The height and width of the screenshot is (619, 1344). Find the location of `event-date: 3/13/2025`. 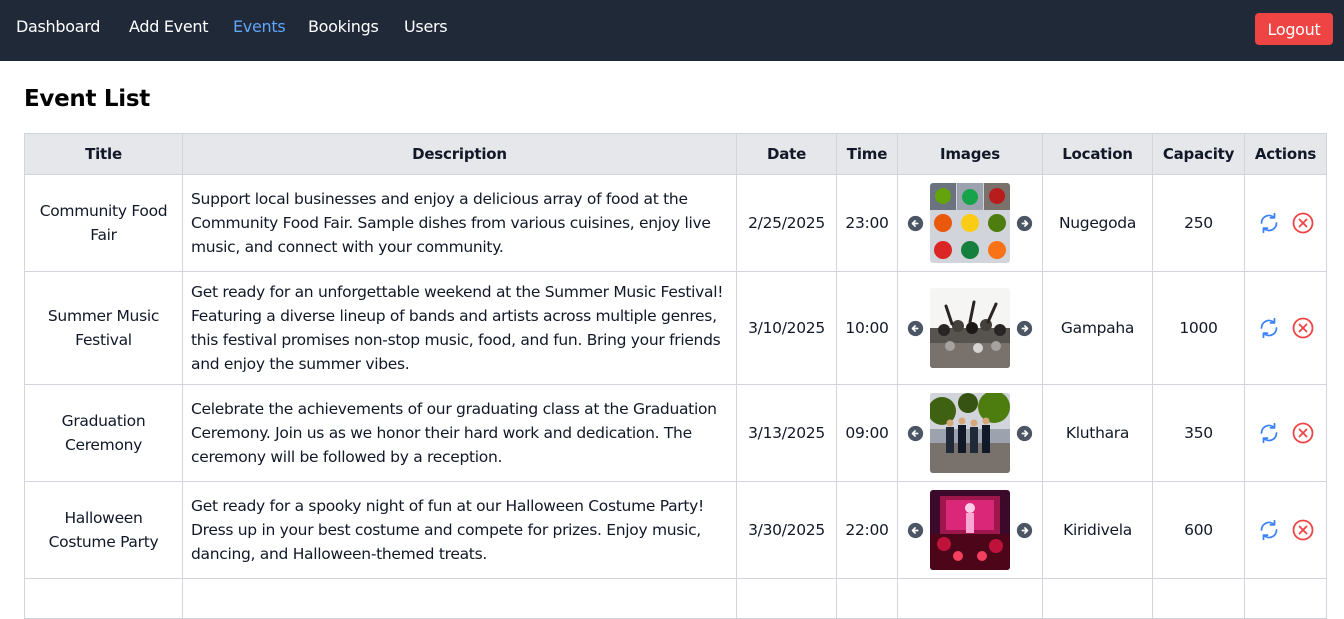

event-date: 3/13/2025 is located at coordinates (786, 433).